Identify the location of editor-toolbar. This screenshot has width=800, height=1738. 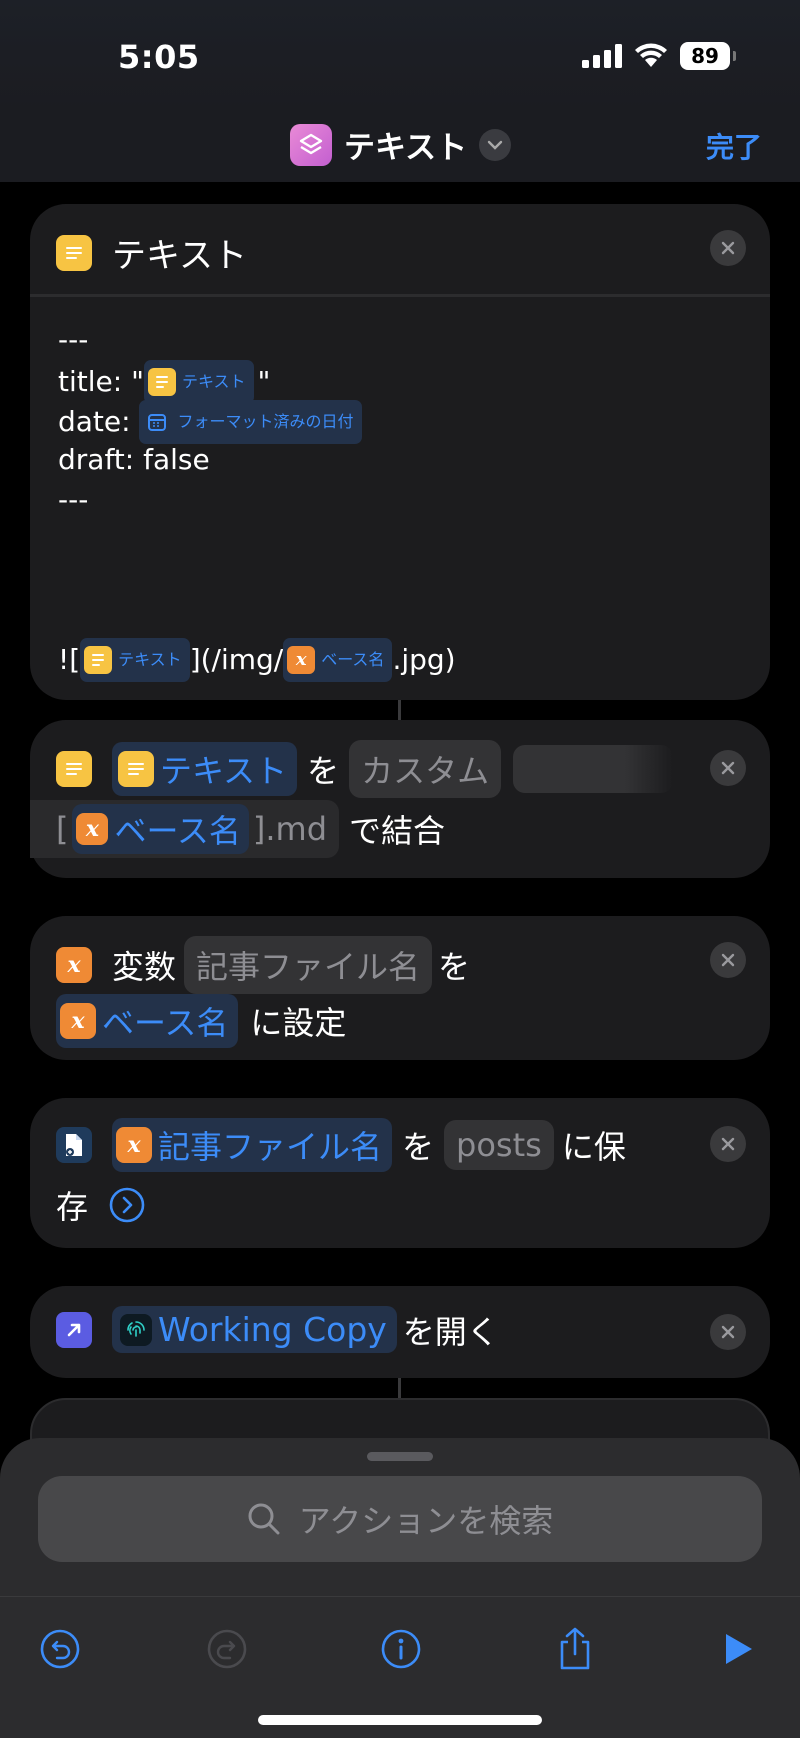
(400, 1667).